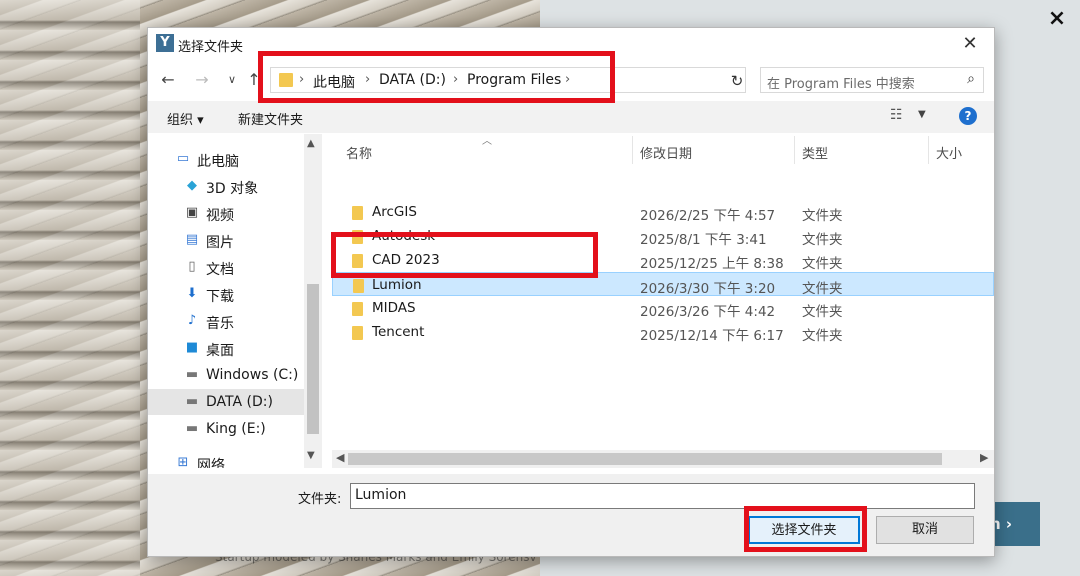 The width and height of the screenshot is (1080, 576). I want to click on file-name: Lumion, so click(397, 285).